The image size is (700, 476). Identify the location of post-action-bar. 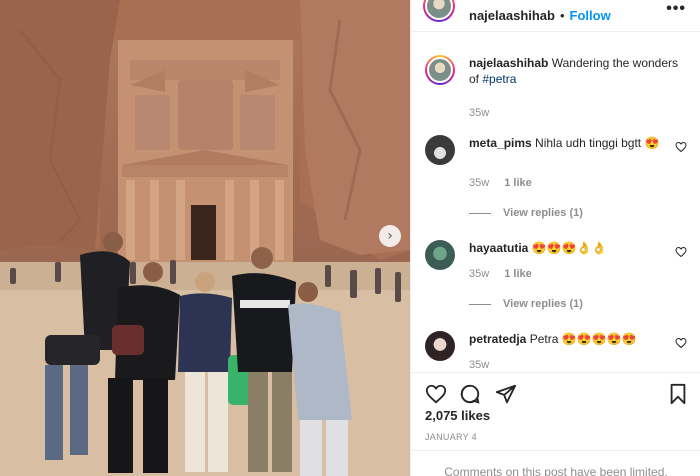
(555, 392).